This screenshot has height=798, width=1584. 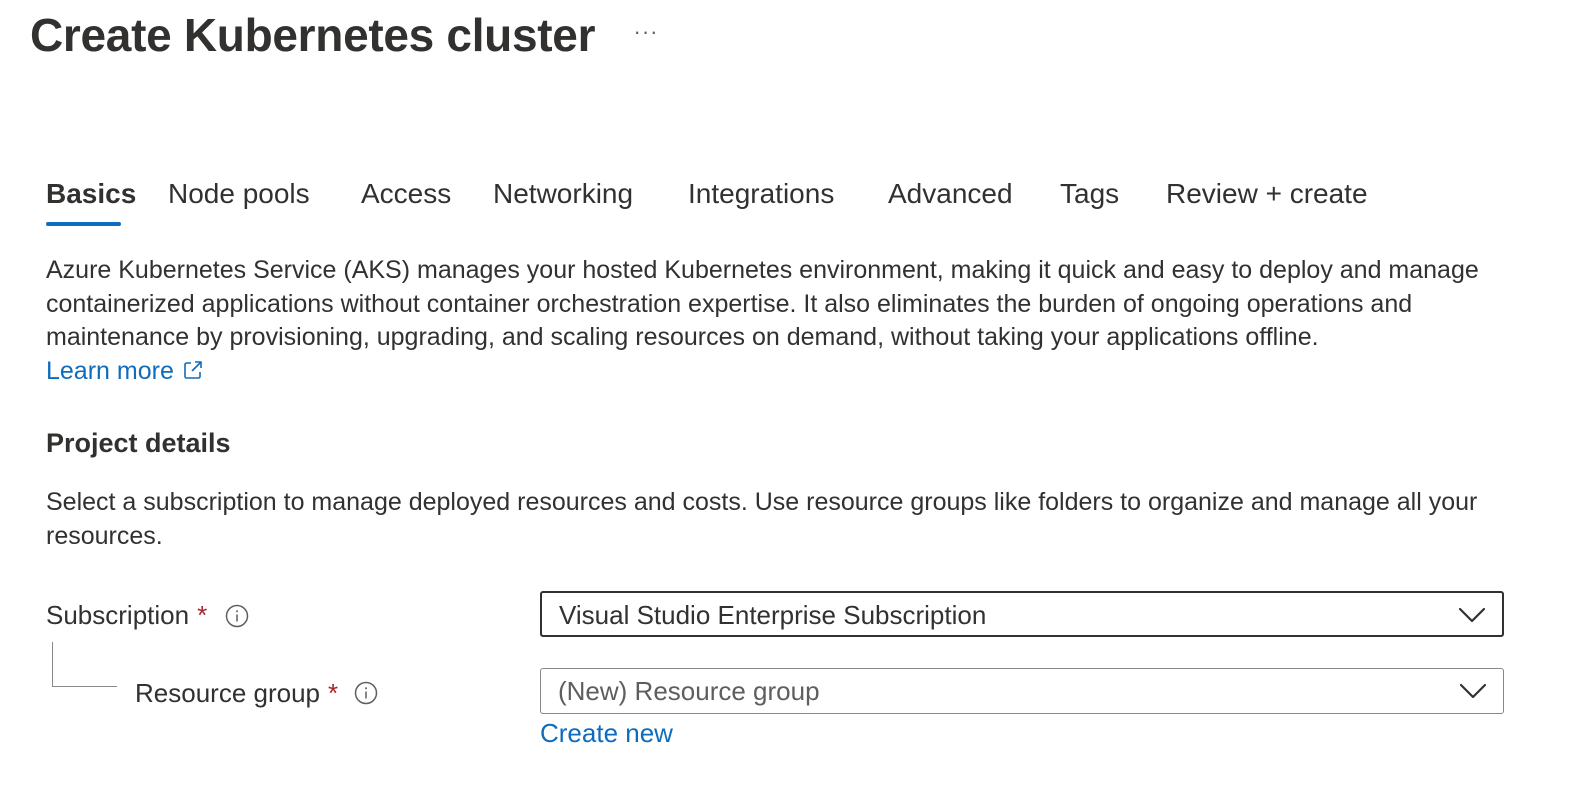 What do you see at coordinates (1022, 614) in the screenshot?
I see `subscription-dropdown: Visual Studio Enterprise Subscription` at bounding box center [1022, 614].